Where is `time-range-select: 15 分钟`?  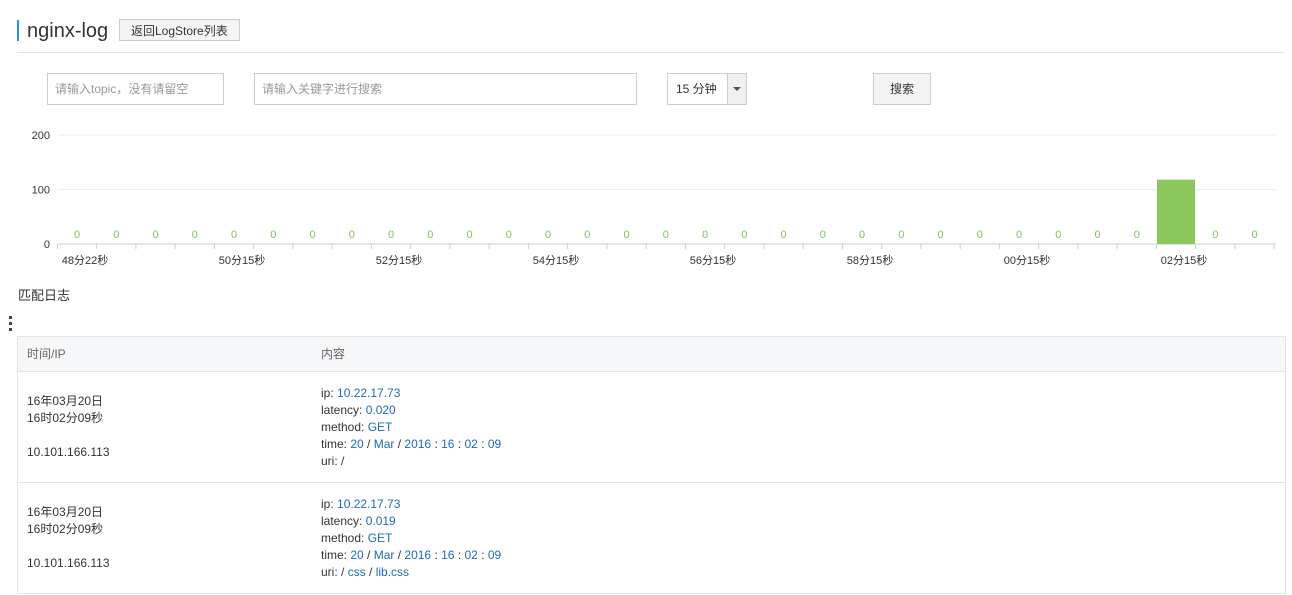 time-range-select: 15 分钟 is located at coordinates (707, 89).